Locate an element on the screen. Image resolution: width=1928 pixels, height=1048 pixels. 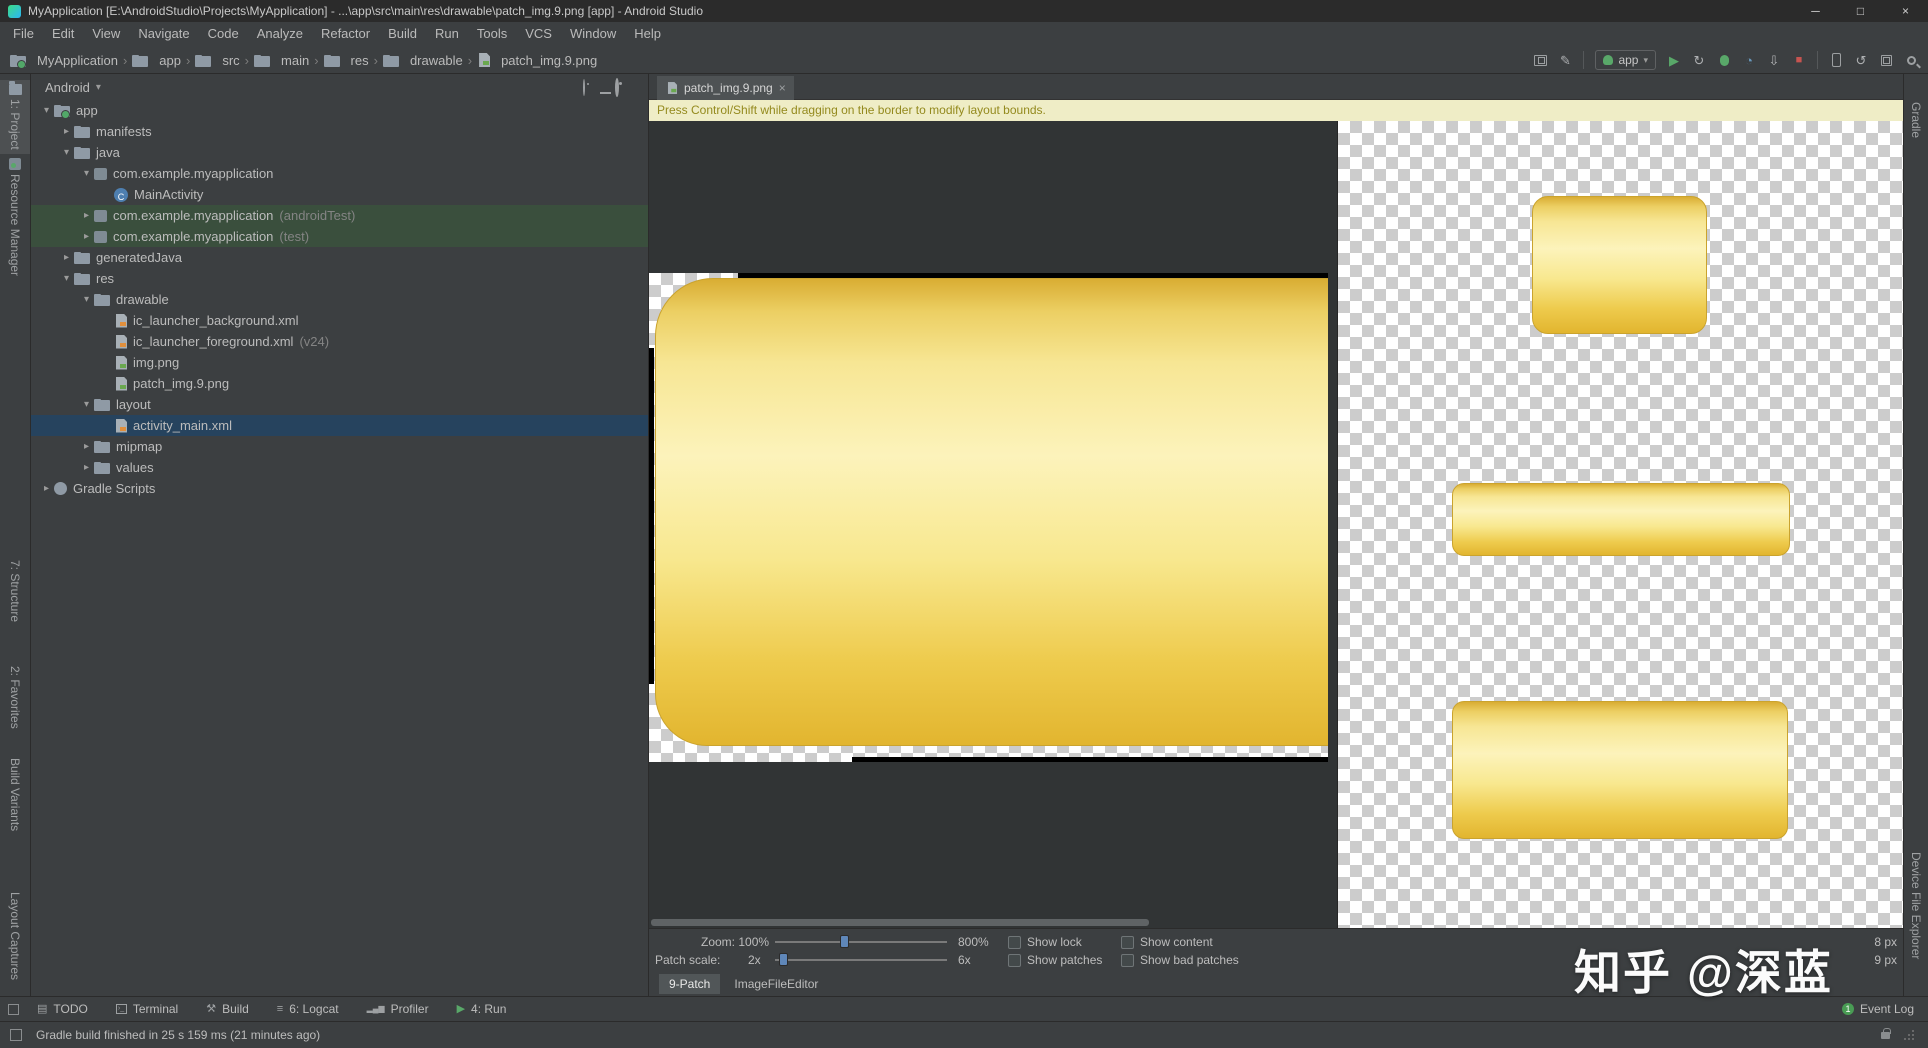
stretch-marker-top is located at coordinates (1033, 275).